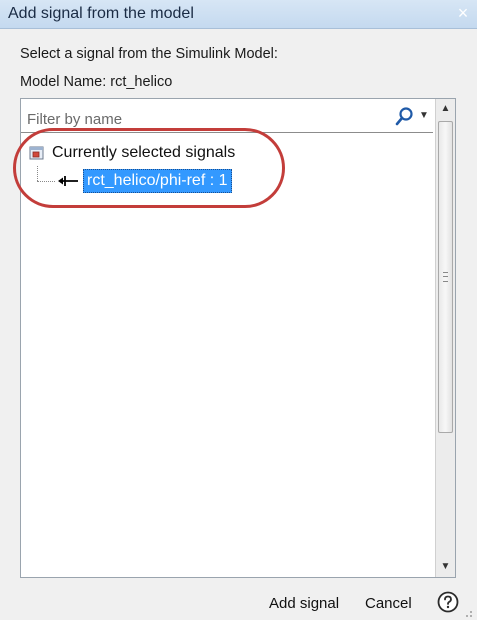 Image resolution: width=477 pixels, height=620 pixels. I want to click on resize-grip-icon, so click(467, 612).